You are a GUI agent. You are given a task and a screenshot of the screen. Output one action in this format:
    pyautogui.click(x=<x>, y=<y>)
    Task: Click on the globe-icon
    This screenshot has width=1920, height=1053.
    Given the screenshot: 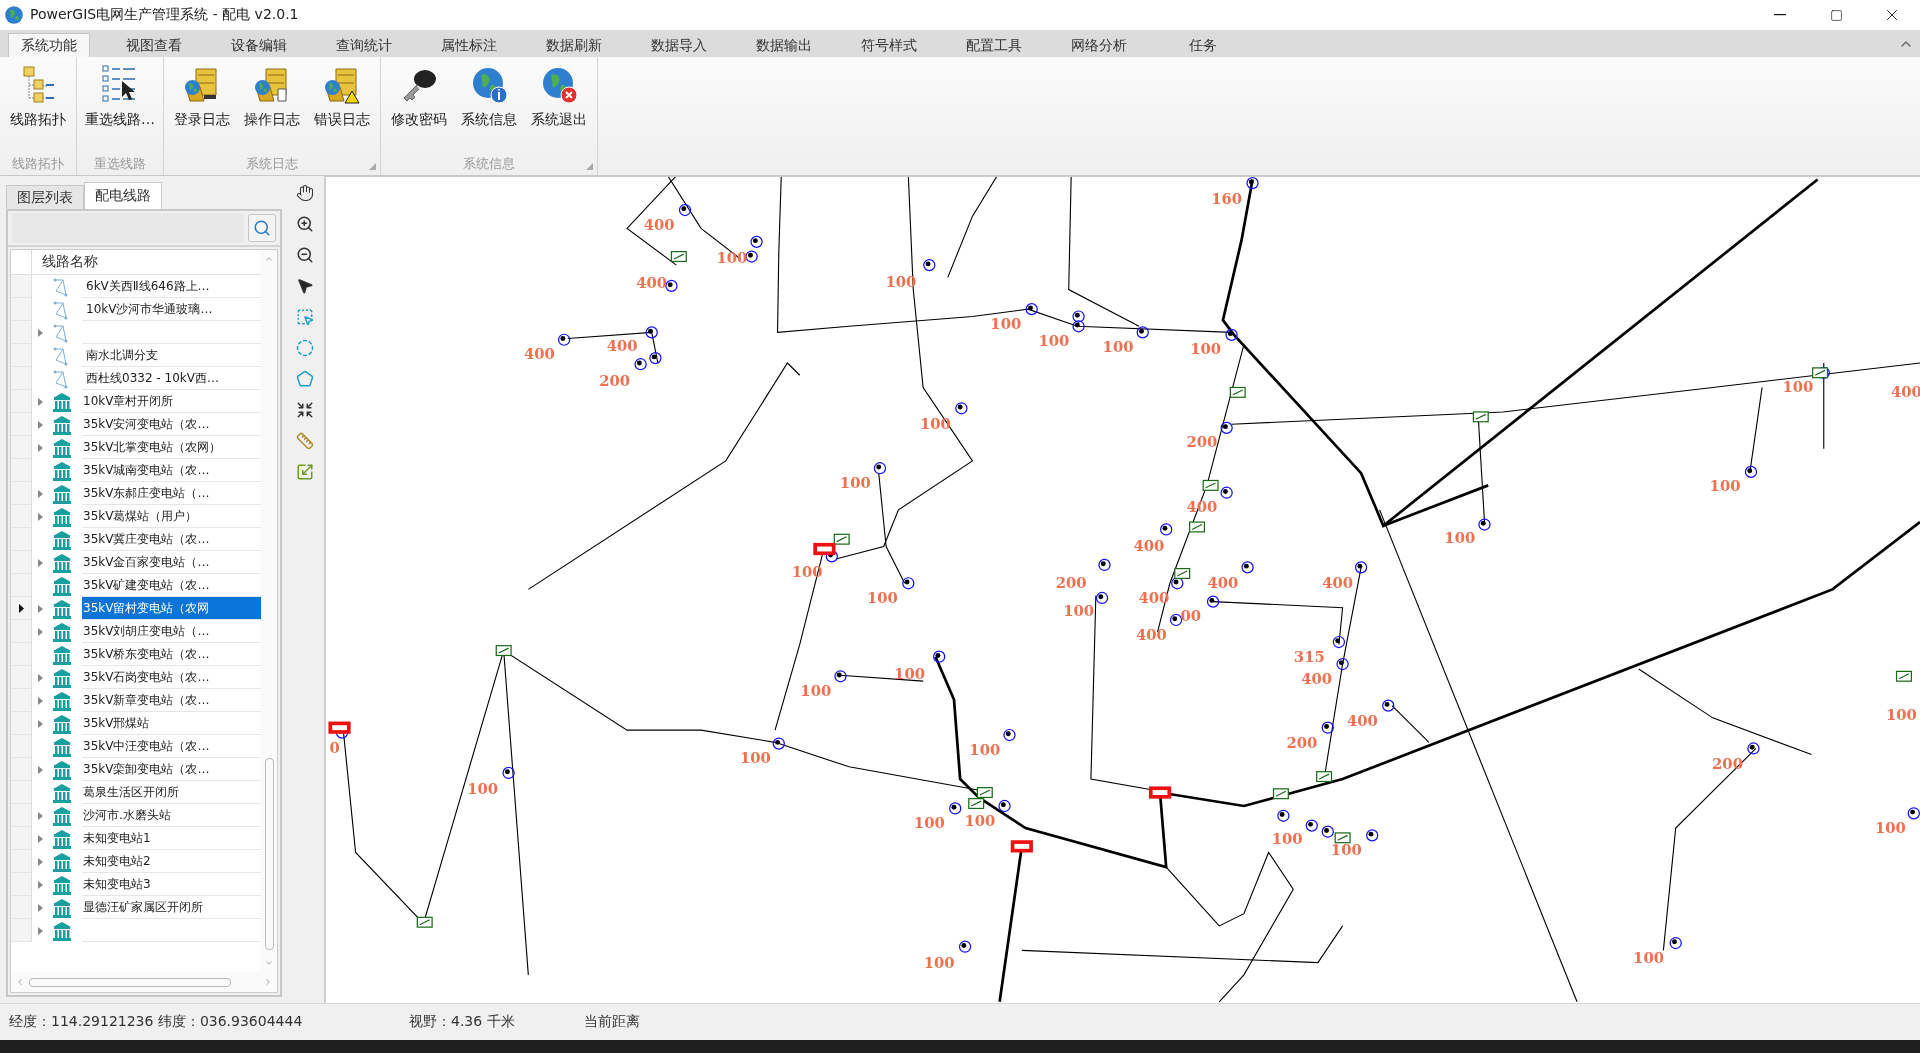 What is the action you would take?
    pyautogui.click(x=14, y=15)
    